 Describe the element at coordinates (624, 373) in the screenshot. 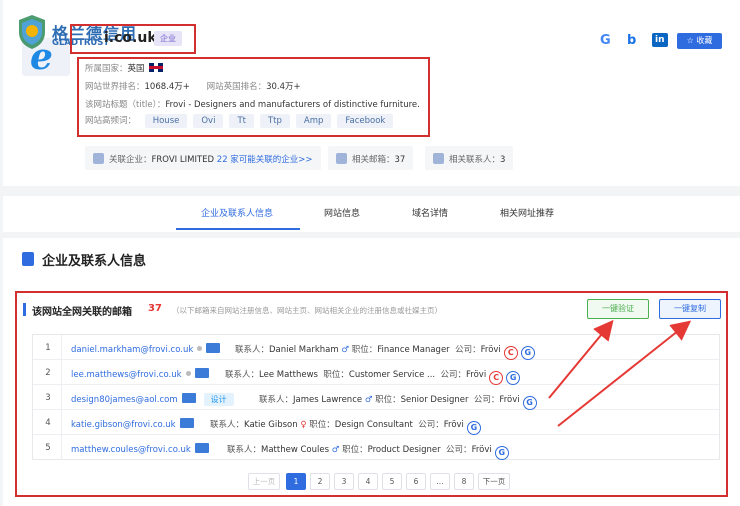

I see `arrow-to-copy` at that location.